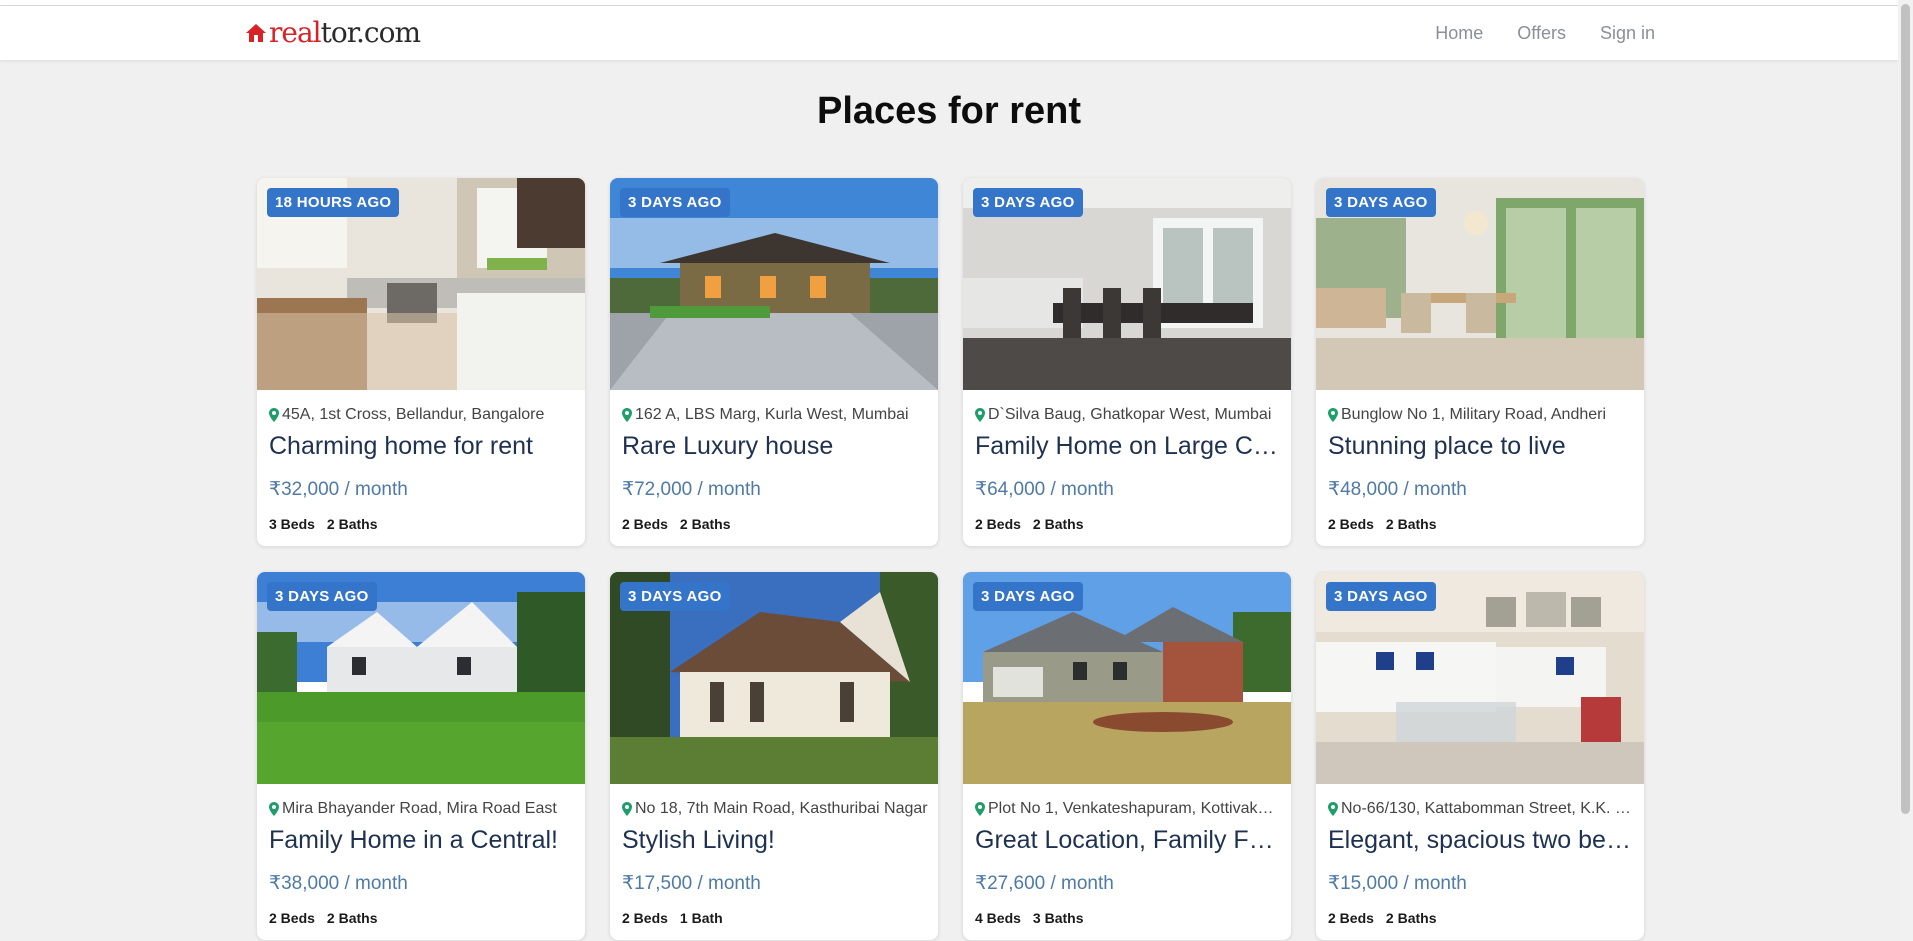  Describe the element at coordinates (323, 524) in the screenshot. I see `listing-specs: 3 Beds 2 Baths` at that location.